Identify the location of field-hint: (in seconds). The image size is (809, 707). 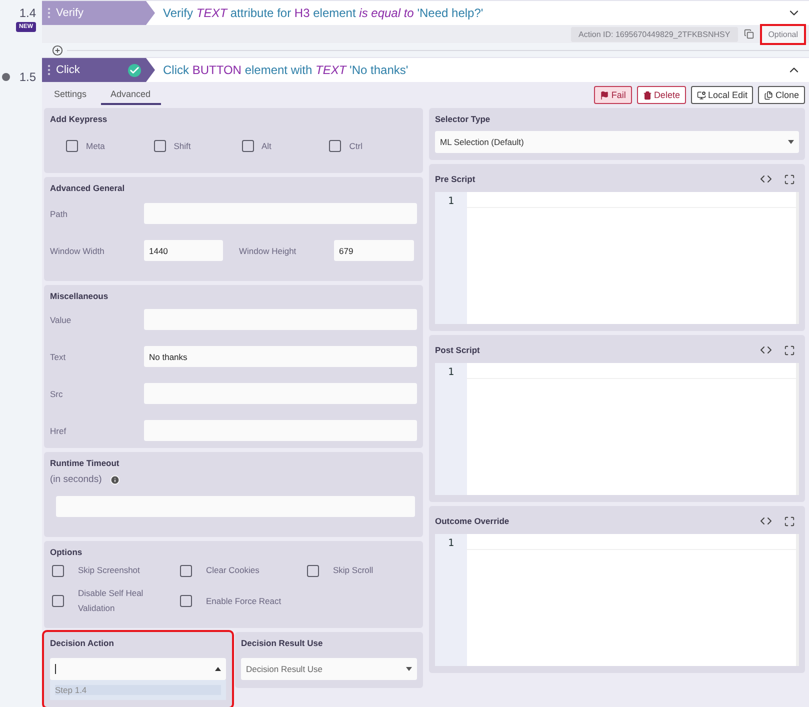
(76, 479).